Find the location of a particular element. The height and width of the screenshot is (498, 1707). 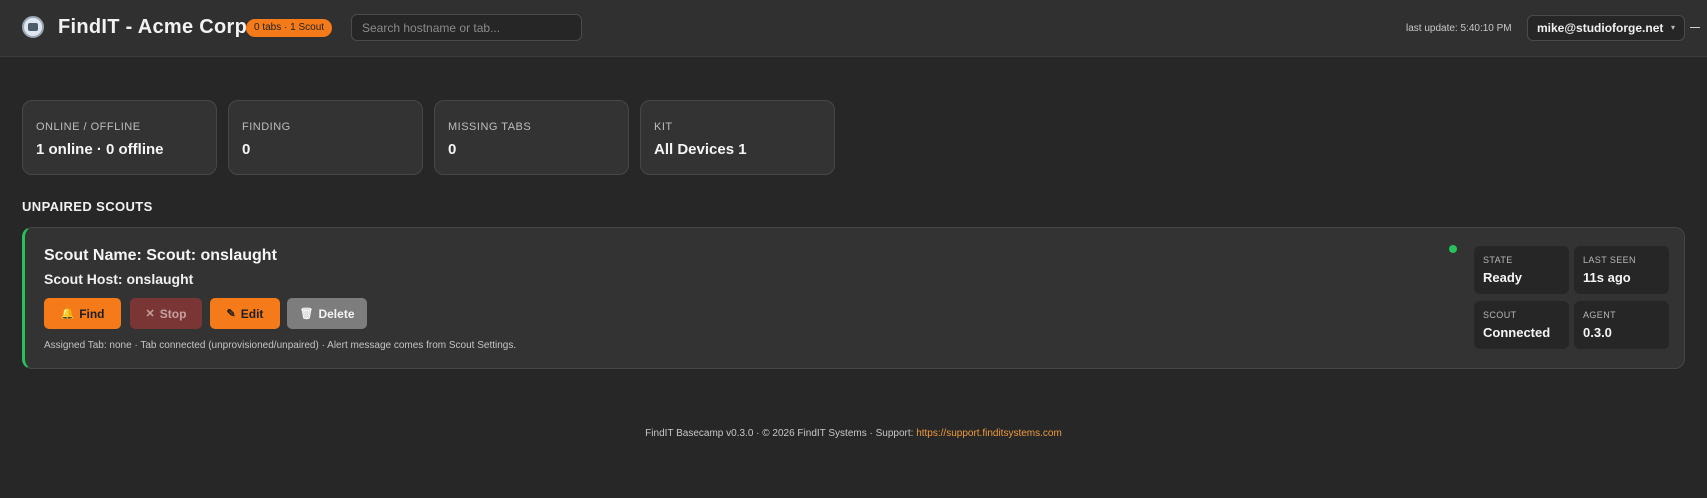

meta-state: STATE Ready is located at coordinates (1521, 270).